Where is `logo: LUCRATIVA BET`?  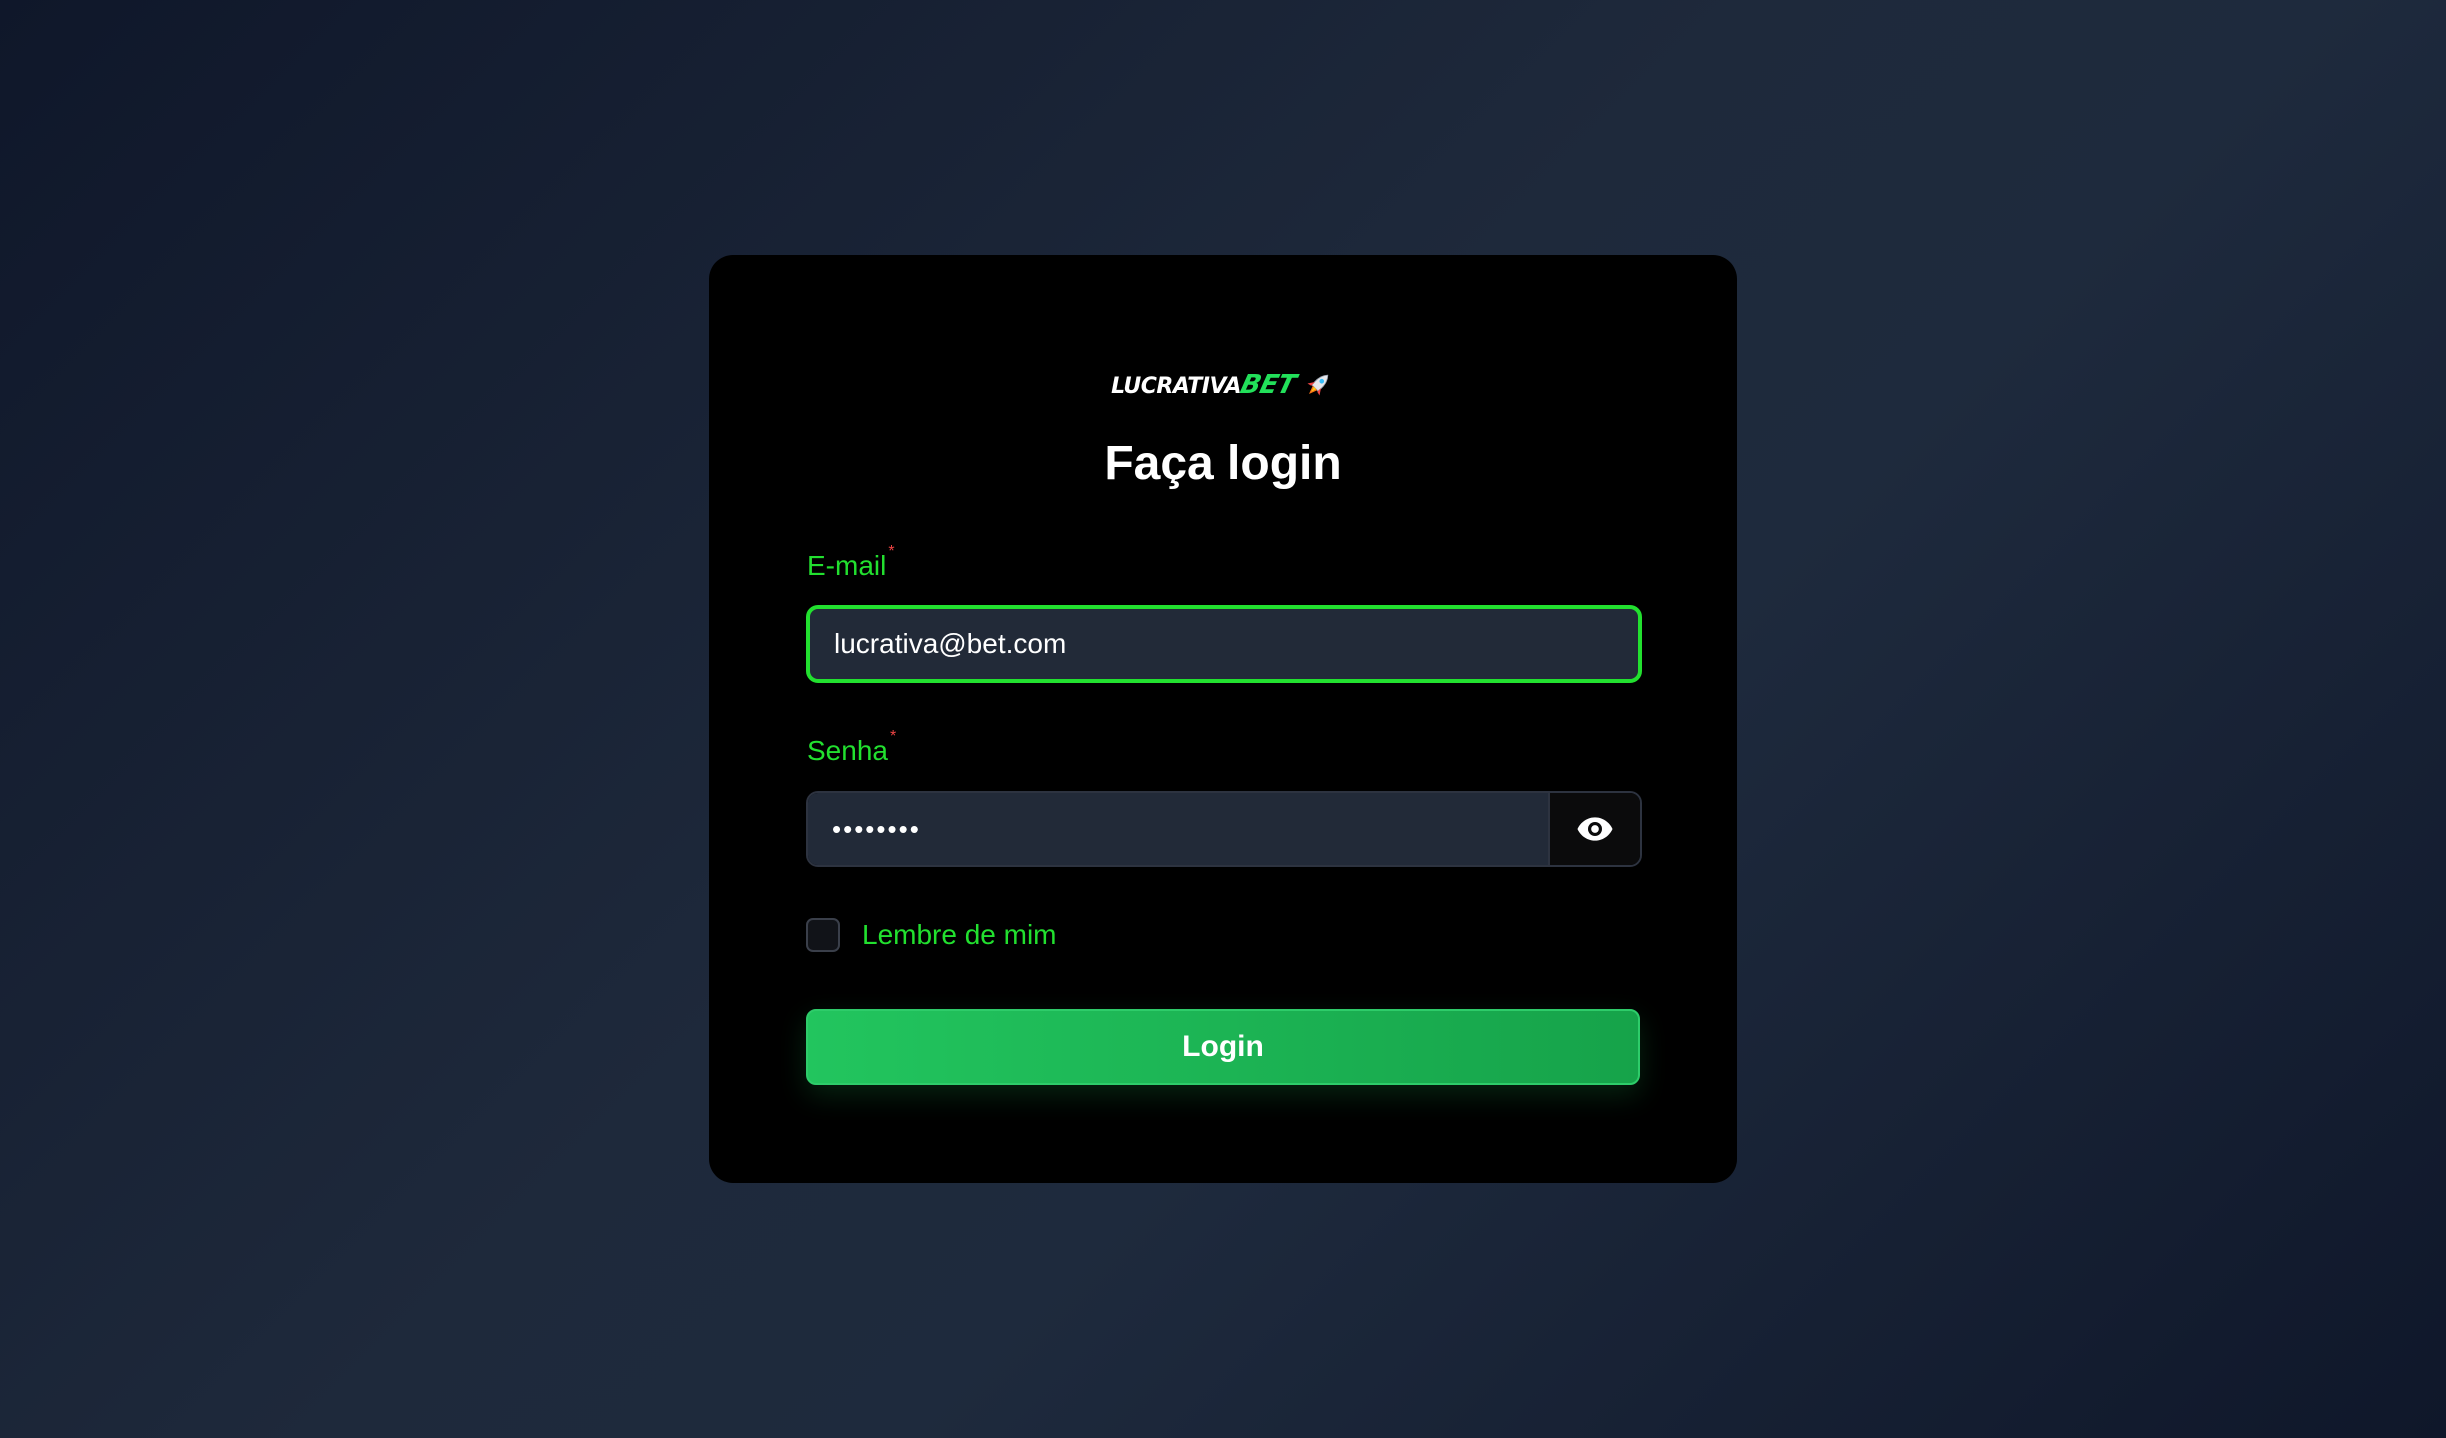
logo: LUCRATIVA BET is located at coordinates (1223, 385).